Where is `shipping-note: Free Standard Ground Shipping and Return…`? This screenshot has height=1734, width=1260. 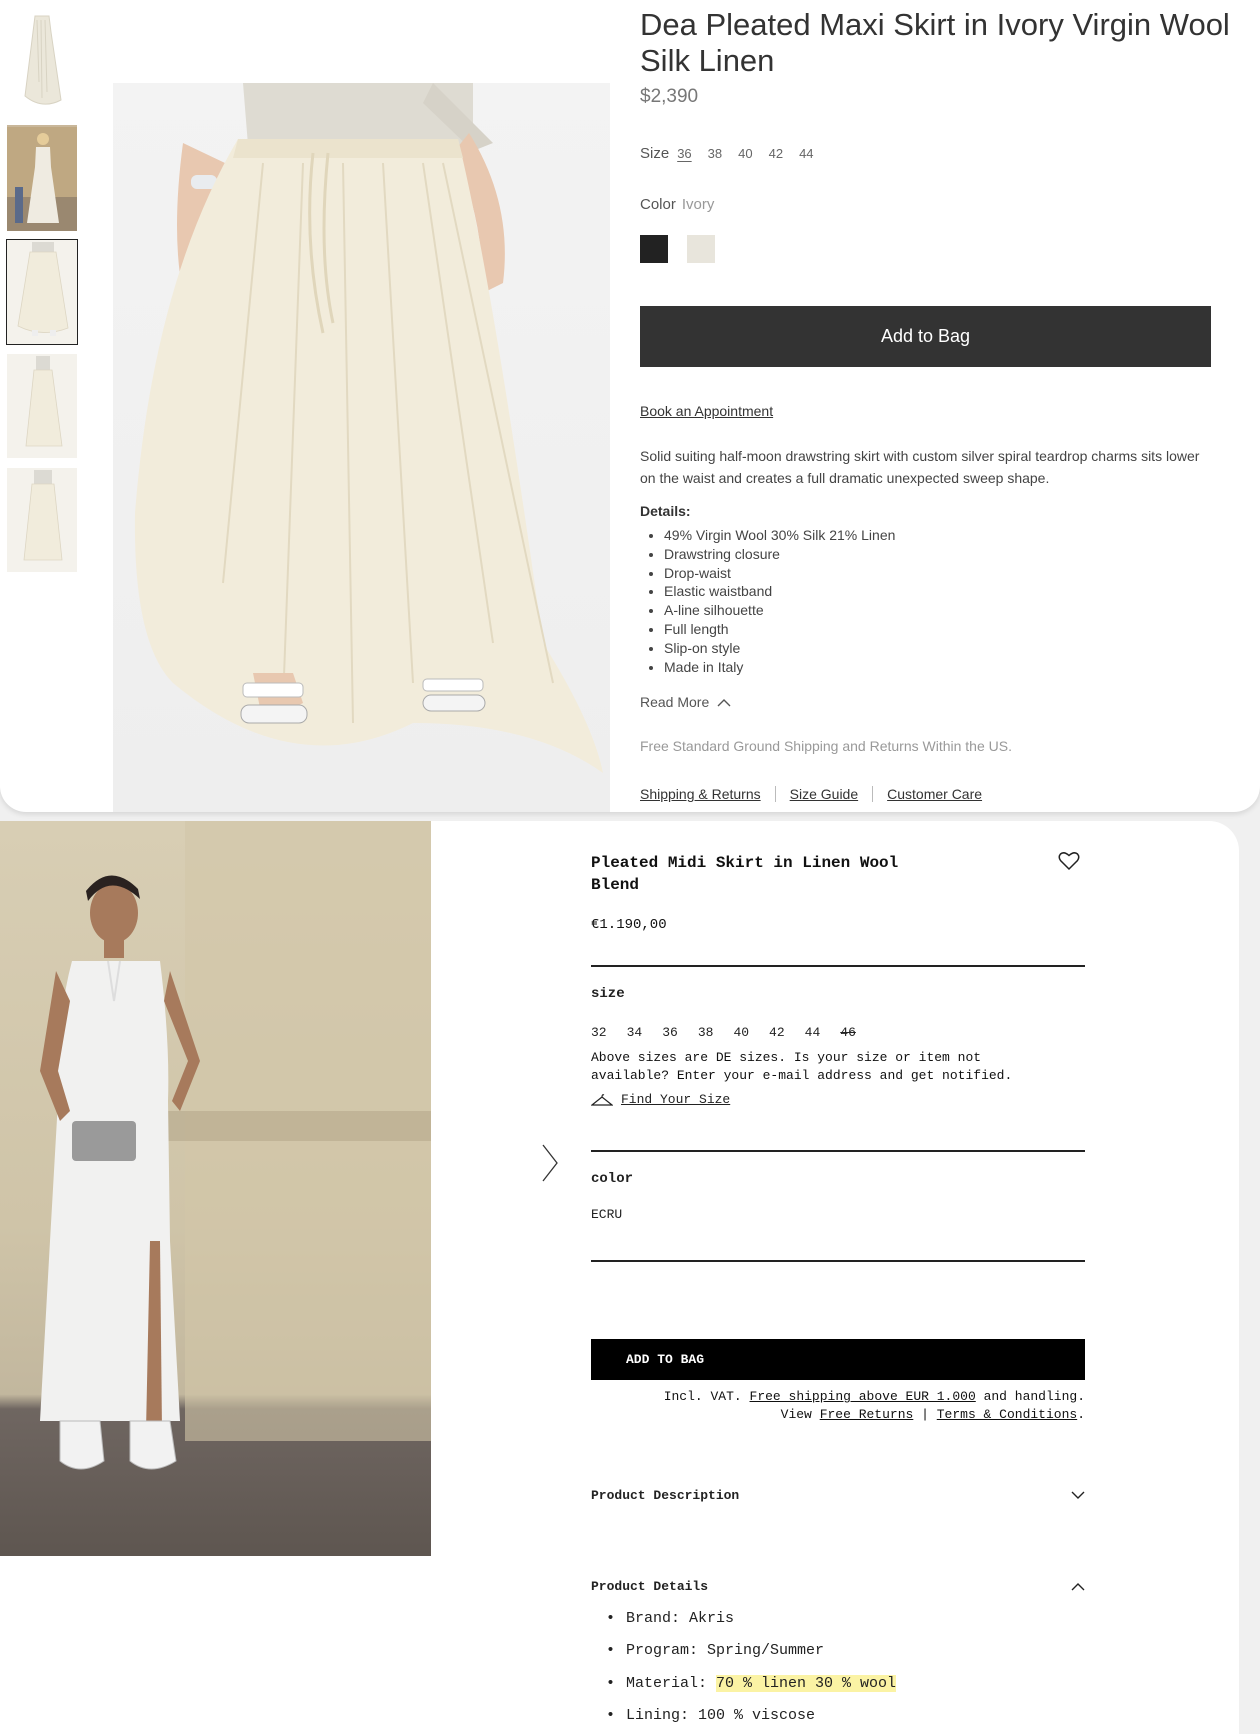 shipping-note: Free Standard Ground Shipping and Return… is located at coordinates (826, 746).